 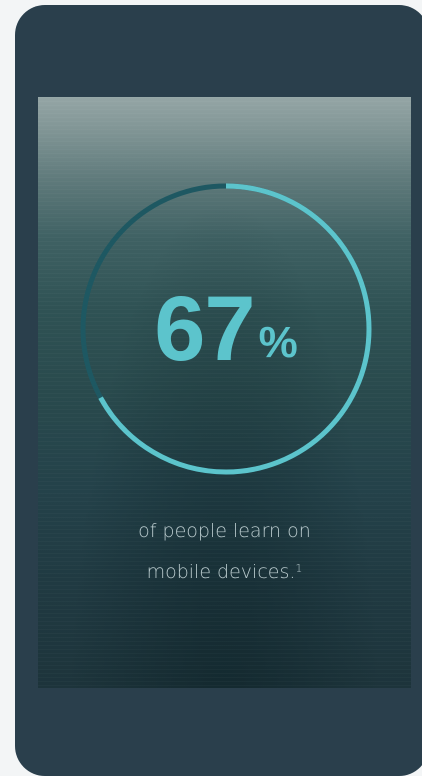 What do you see at coordinates (204, 329) in the screenshot?
I see `stat-value: 67` at bounding box center [204, 329].